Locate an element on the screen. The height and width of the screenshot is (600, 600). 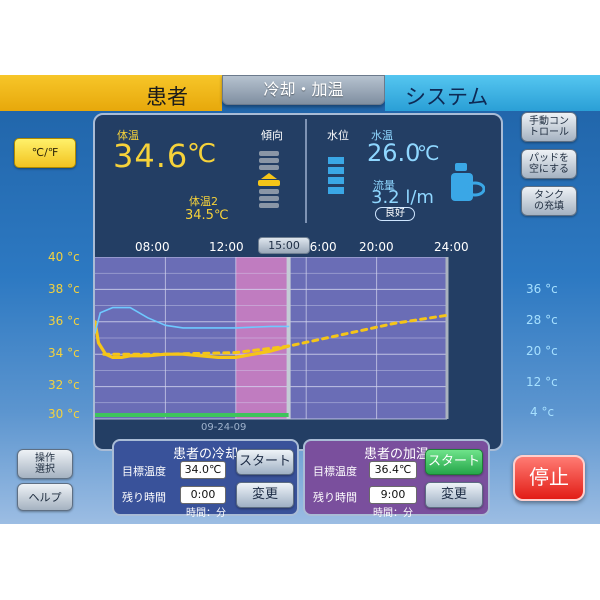
body-temp2-value: 34.5℃ is located at coordinates (207, 215).